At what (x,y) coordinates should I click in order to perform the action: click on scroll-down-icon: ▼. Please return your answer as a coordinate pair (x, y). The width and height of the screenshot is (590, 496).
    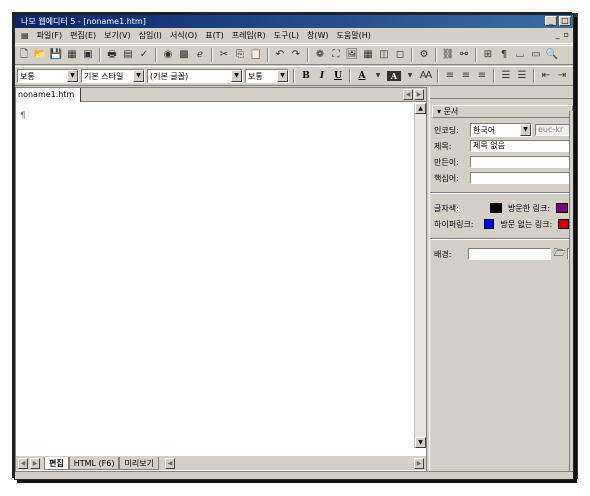
    Looking at the image, I should click on (420, 442).